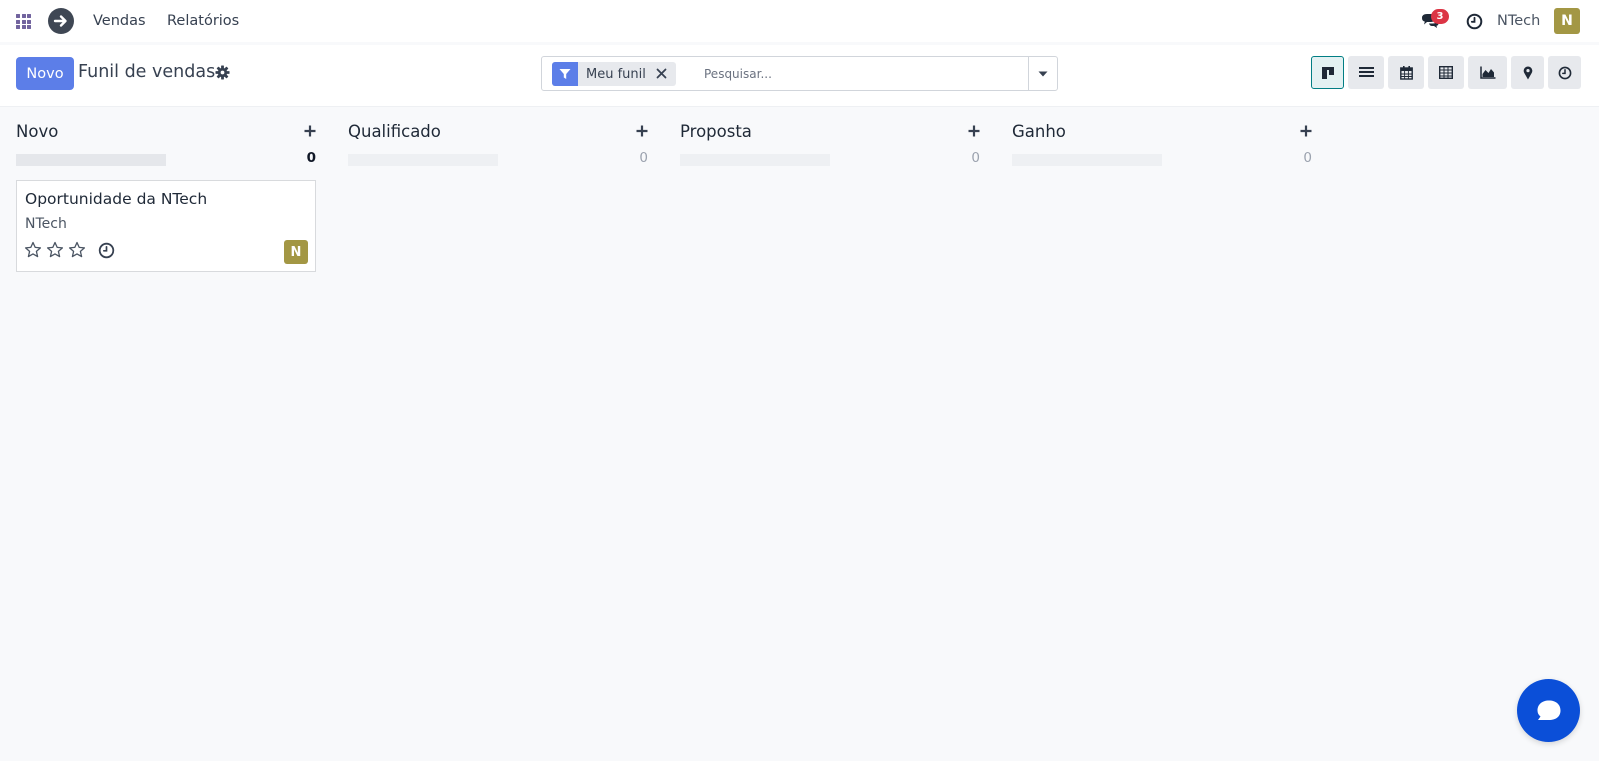 Image resolution: width=1599 pixels, height=761 pixels. What do you see at coordinates (716, 131) in the screenshot?
I see `column-title: Proposta` at bounding box center [716, 131].